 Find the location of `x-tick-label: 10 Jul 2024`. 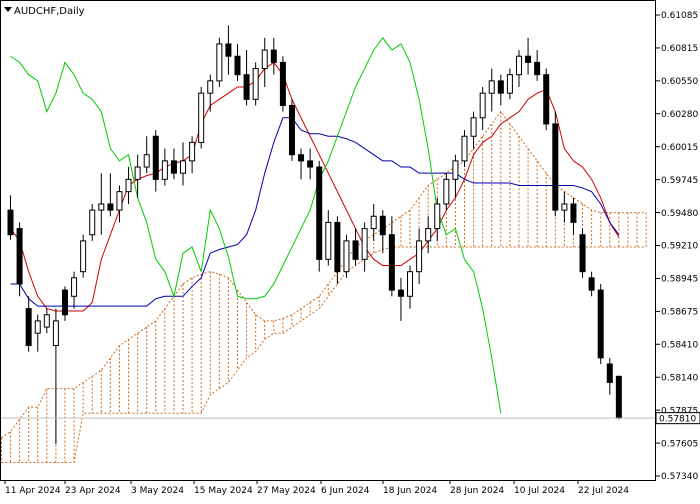

x-tick-label: 10 Jul 2024 is located at coordinates (539, 491).